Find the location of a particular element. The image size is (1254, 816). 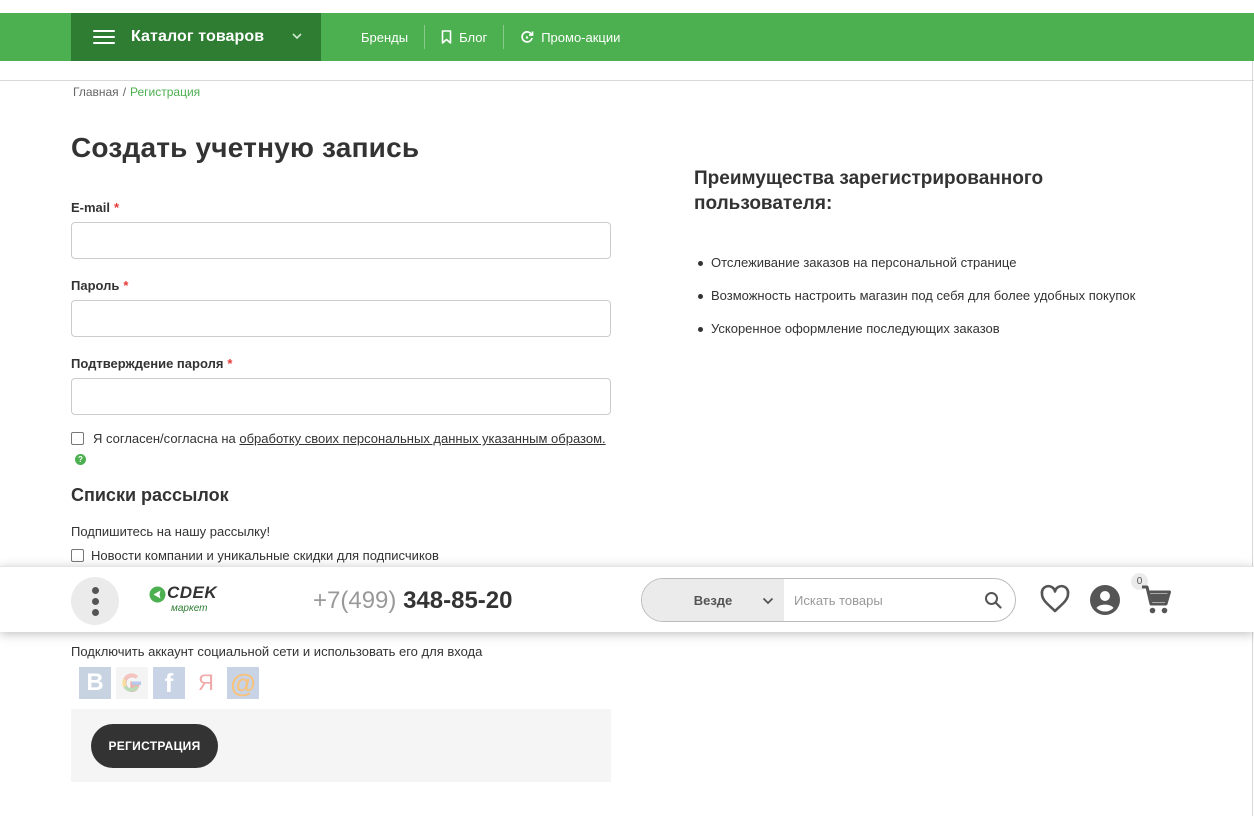

facebook-icon: f is located at coordinates (169, 683).